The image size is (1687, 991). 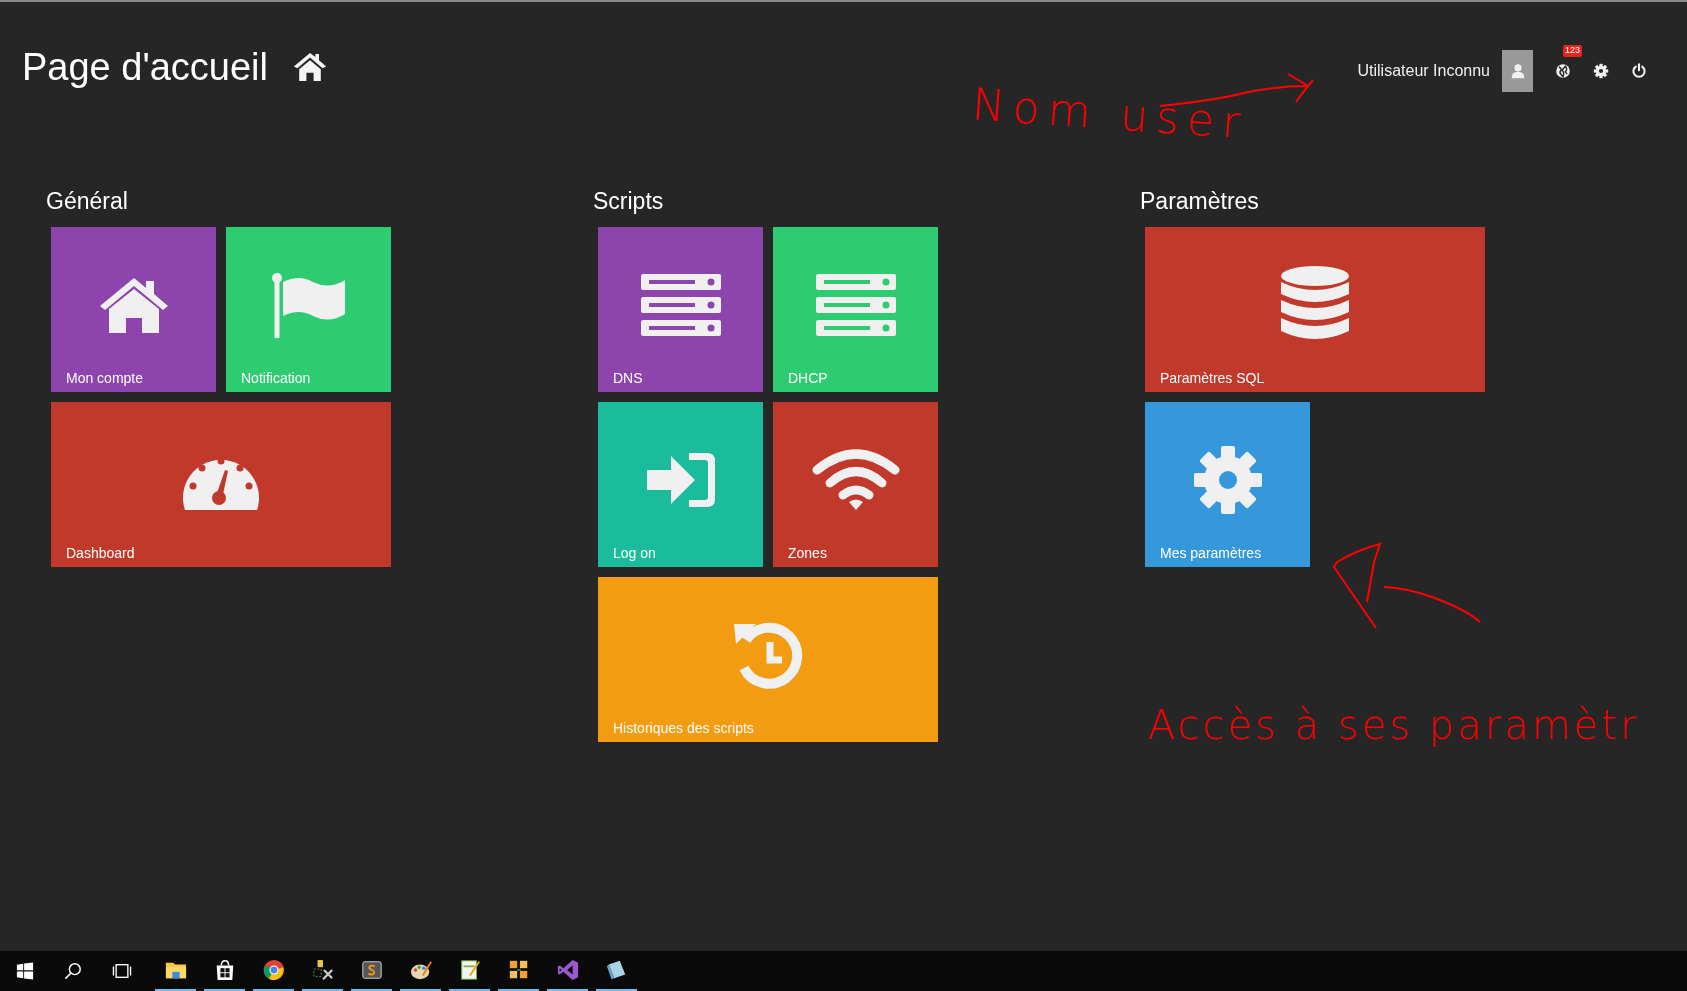 What do you see at coordinates (1227, 479) in the screenshot?
I see `gear-icon` at bounding box center [1227, 479].